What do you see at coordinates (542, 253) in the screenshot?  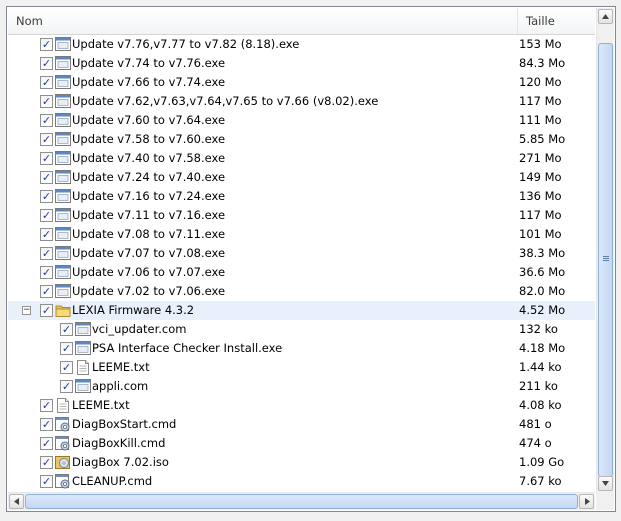 I see `file-size: 38.3 Mo` at bounding box center [542, 253].